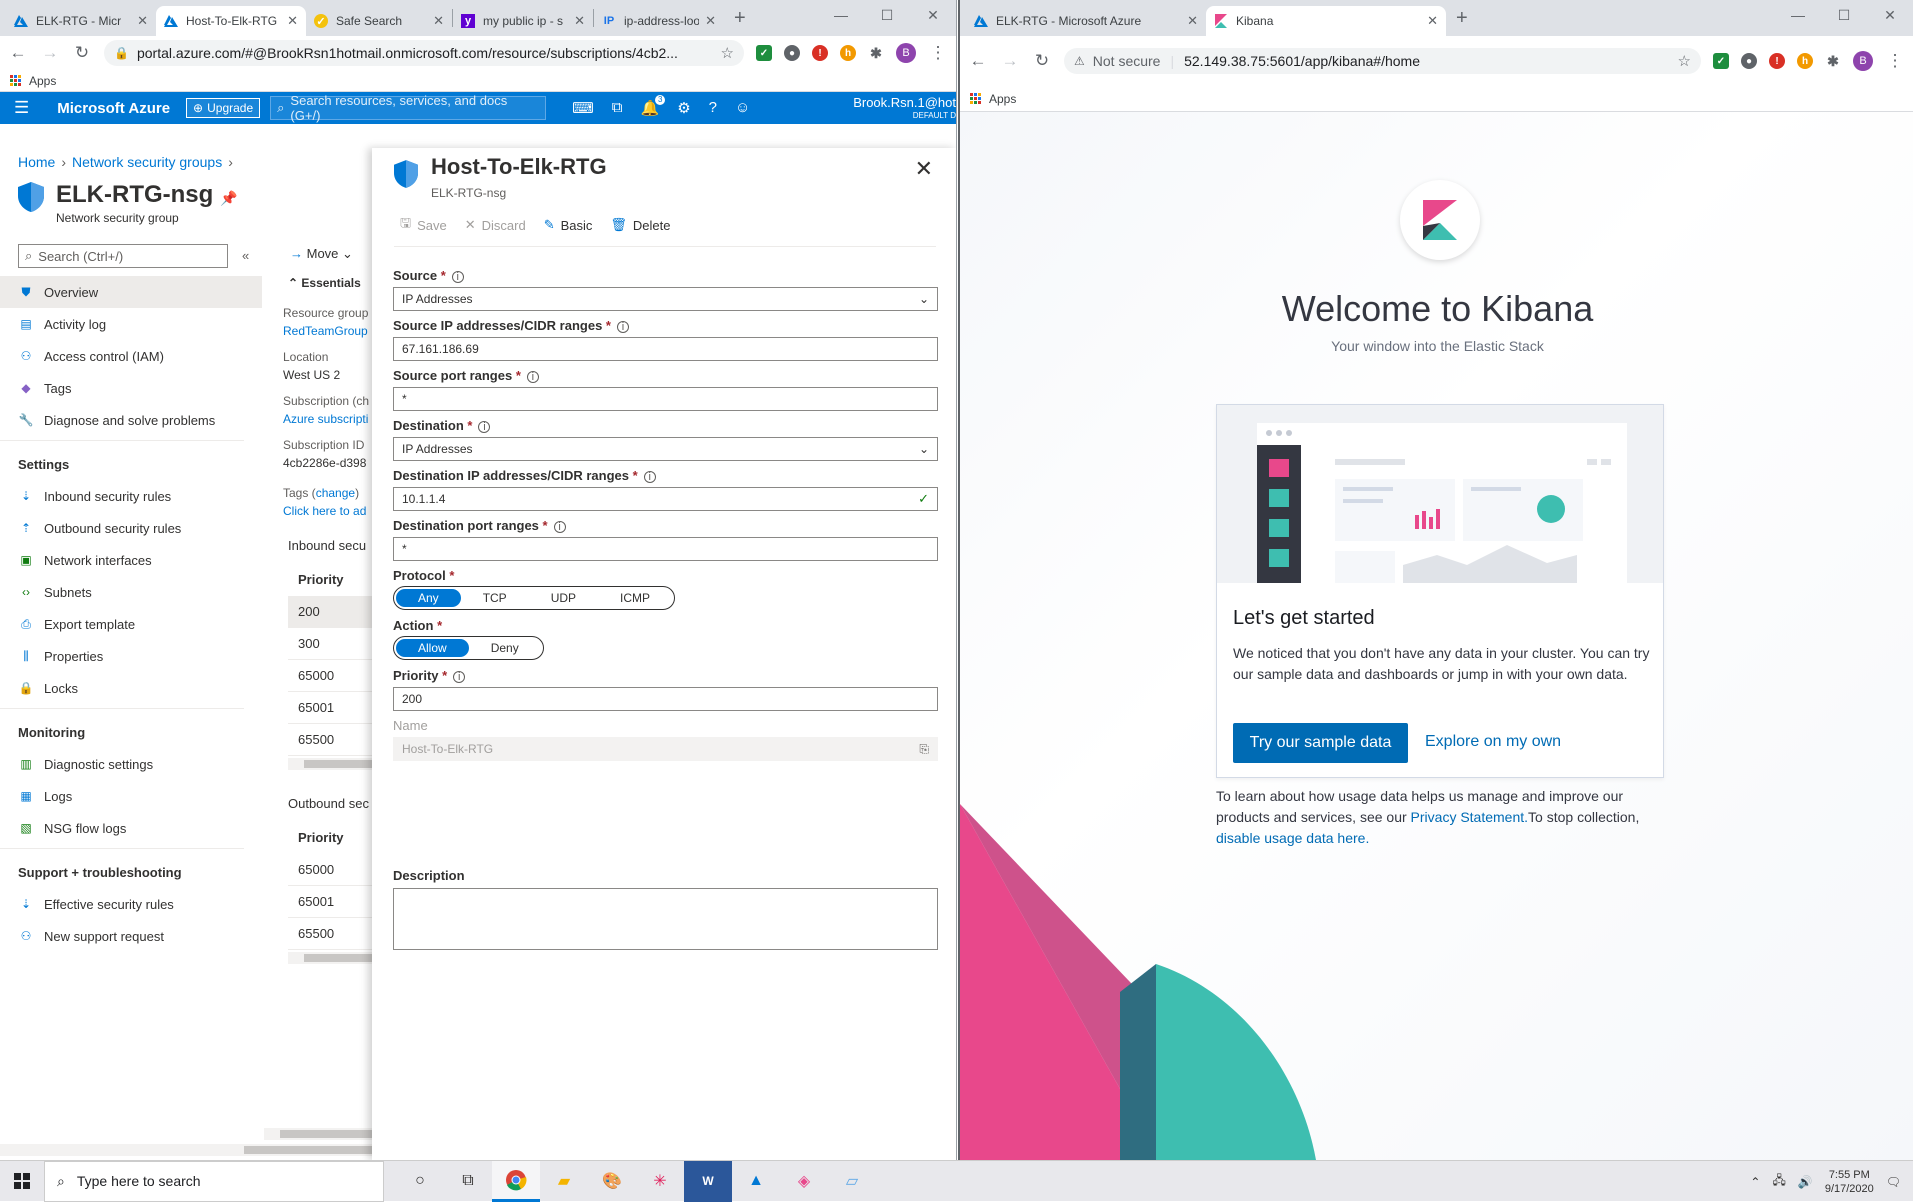 The width and height of the screenshot is (1913, 1202). Describe the element at coordinates (333, 708) in the screenshot. I see `table-row: 65001` at that location.